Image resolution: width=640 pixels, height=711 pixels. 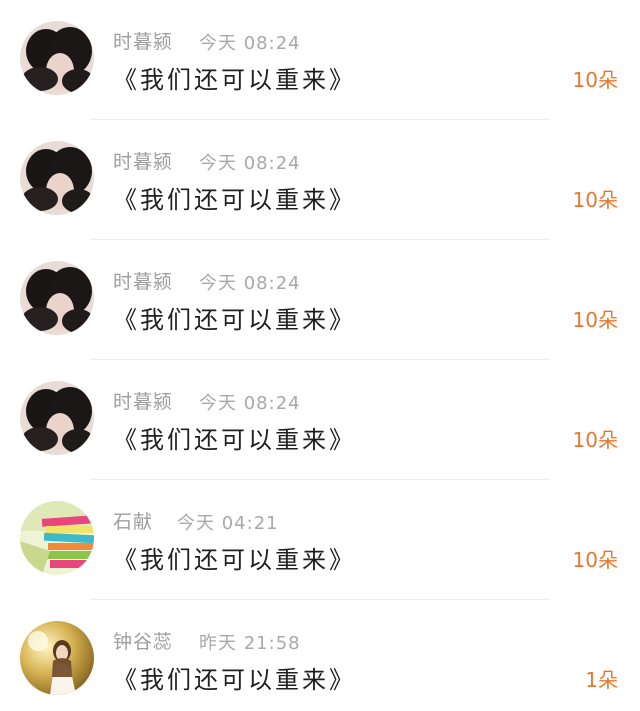 What do you see at coordinates (57, 538) in the screenshot?
I see `books-avatar-icon` at bounding box center [57, 538].